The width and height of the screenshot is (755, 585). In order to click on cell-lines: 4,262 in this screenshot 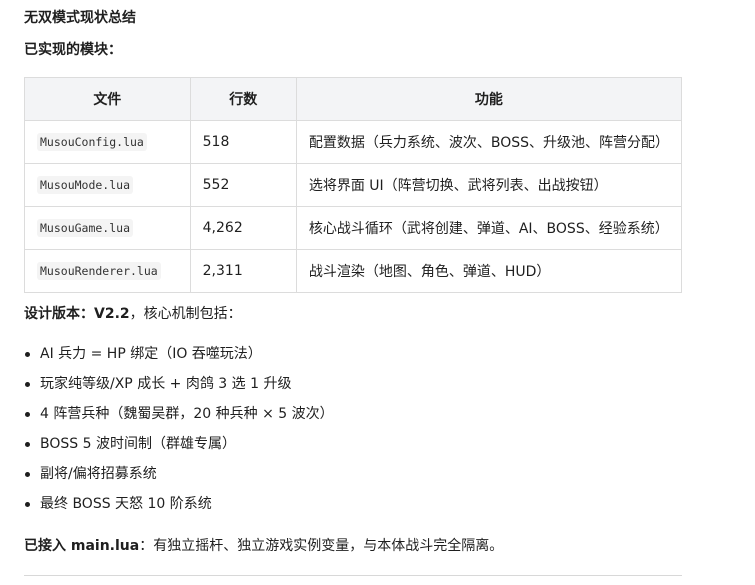, I will do `click(243, 228)`.